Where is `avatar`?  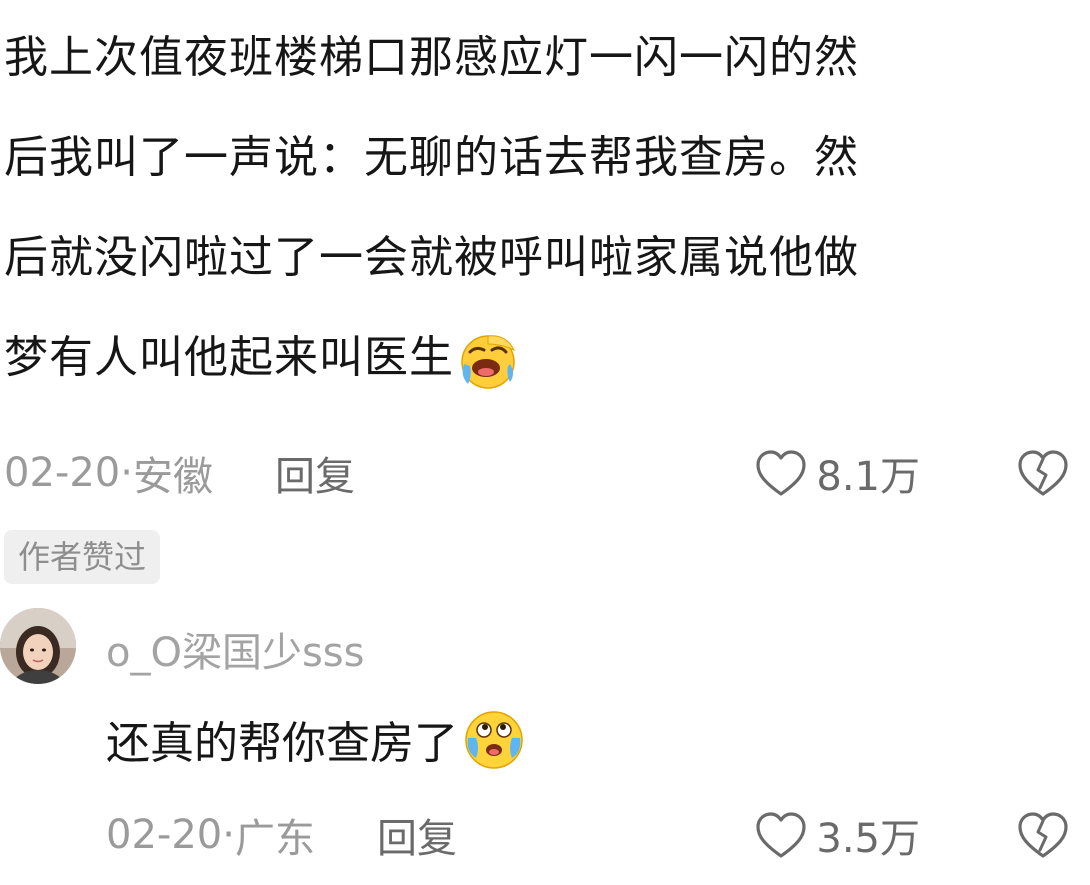
avatar is located at coordinates (38, 646).